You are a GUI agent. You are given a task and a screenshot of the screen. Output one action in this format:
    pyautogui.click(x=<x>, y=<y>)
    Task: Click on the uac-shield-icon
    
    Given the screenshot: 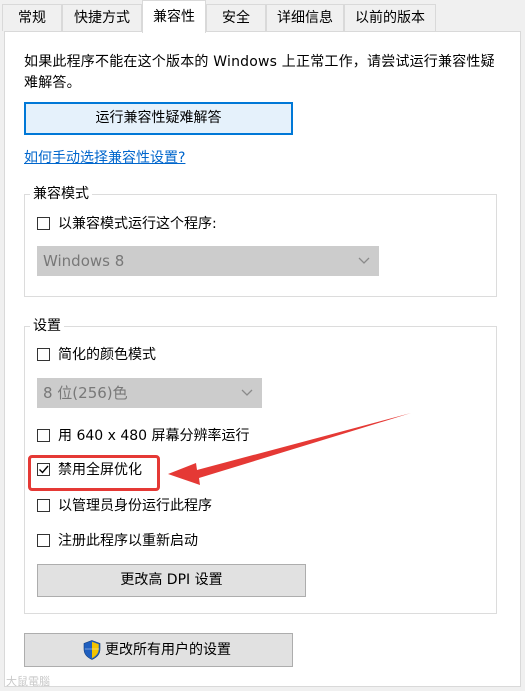 What is the action you would take?
    pyautogui.click(x=92, y=650)
    